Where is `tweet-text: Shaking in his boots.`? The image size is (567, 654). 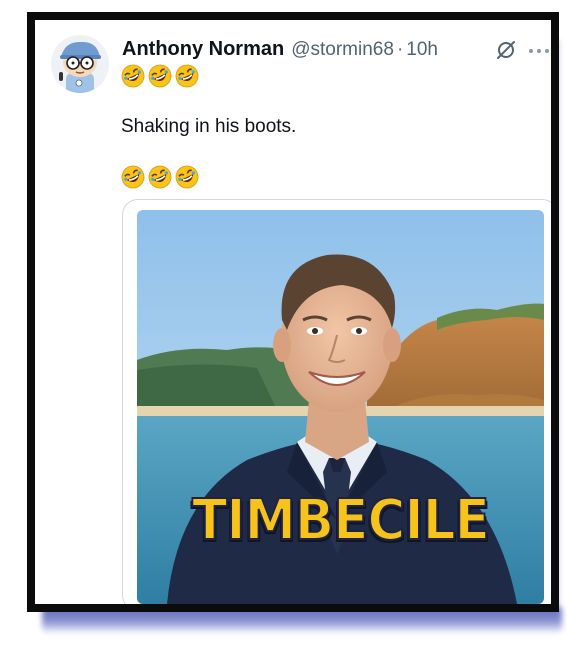
tweet-text: Shaking in his boots. is located at coordinates (209, 126).